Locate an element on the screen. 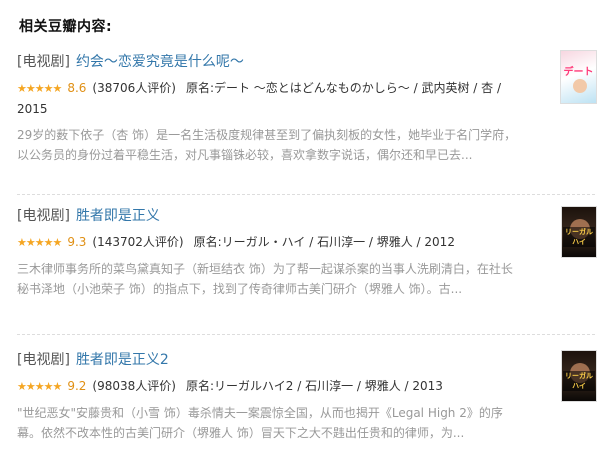 The width and height of the screenshot is (612, 464). panel-title: 相关豆瓣内容: is located at coordinates (66, 27).